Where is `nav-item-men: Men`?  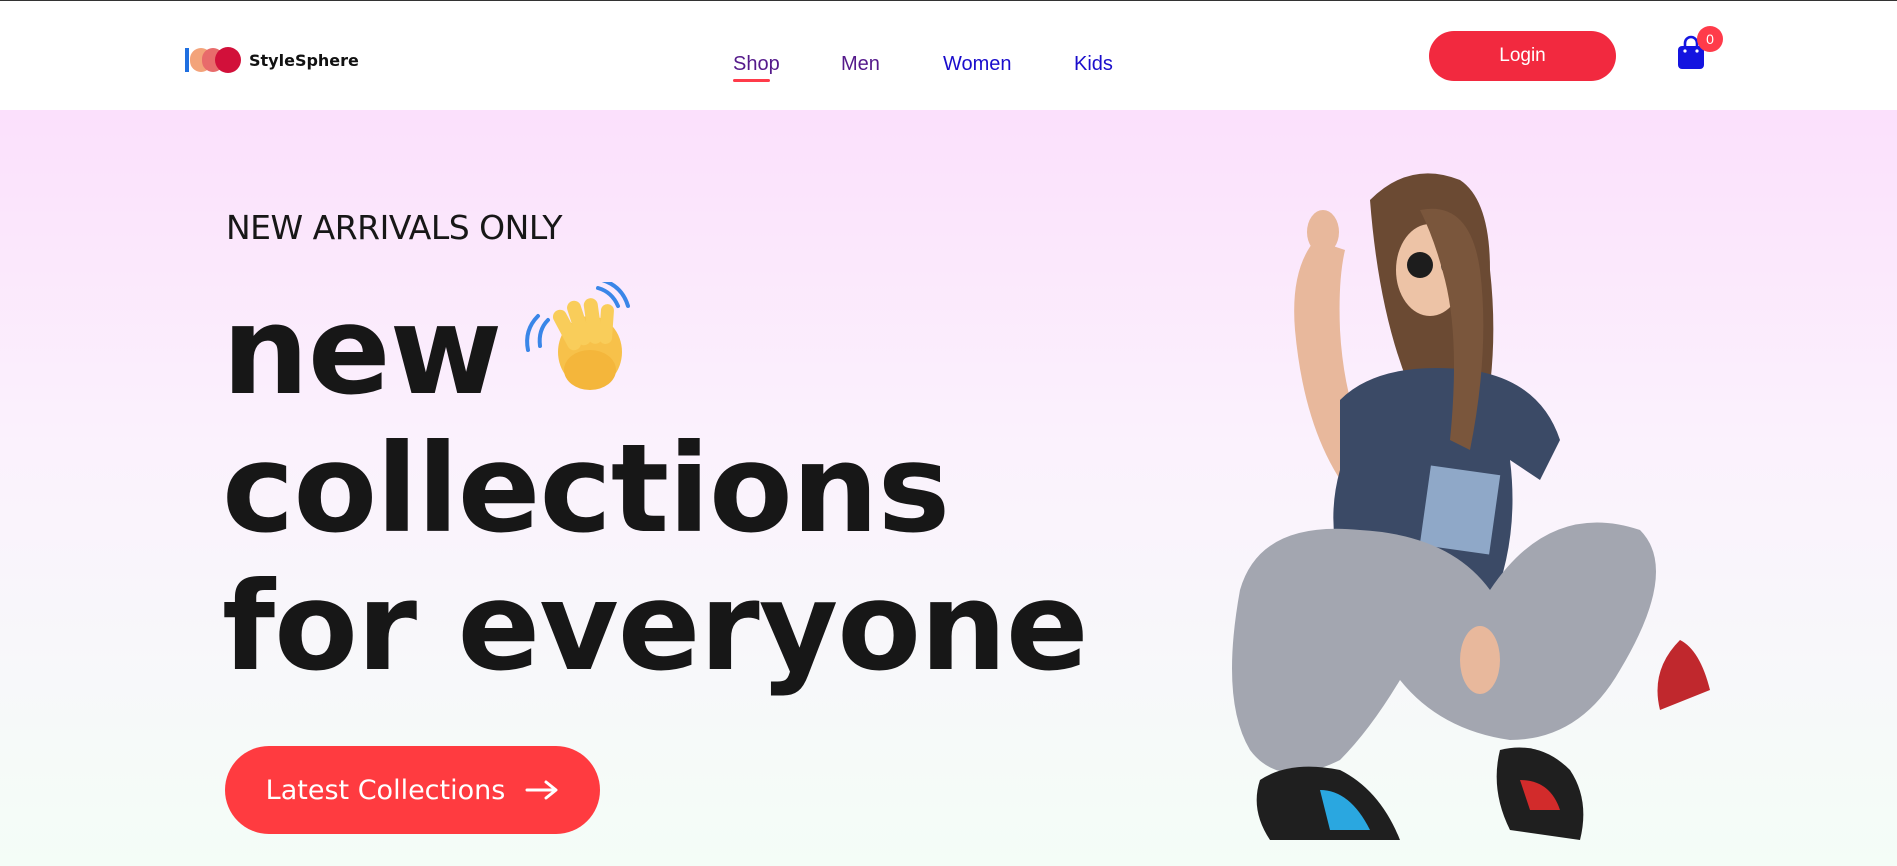 nav-item-men: Men is located at coordinates (860, 64).